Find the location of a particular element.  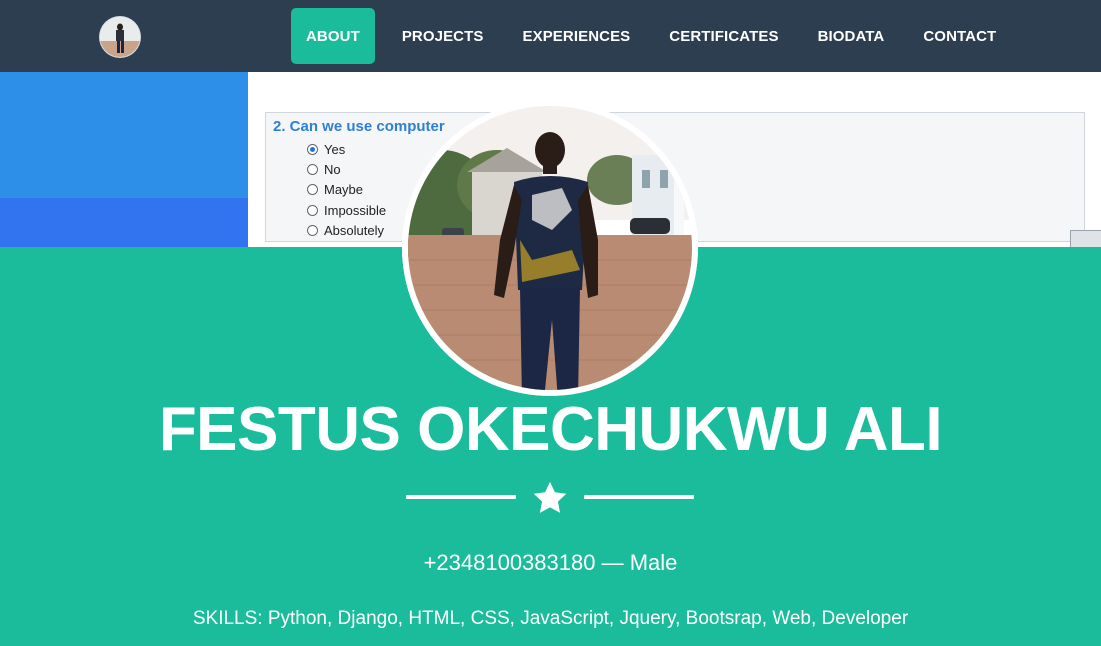

quiz-option-label: Maybe is located at coordinates (344, 189).